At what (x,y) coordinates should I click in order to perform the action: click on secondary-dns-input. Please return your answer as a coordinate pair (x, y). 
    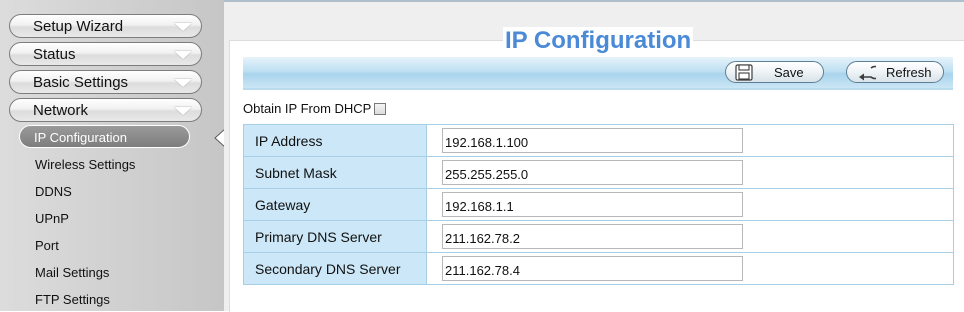
    Looking at the image, I should click on (592, 268).